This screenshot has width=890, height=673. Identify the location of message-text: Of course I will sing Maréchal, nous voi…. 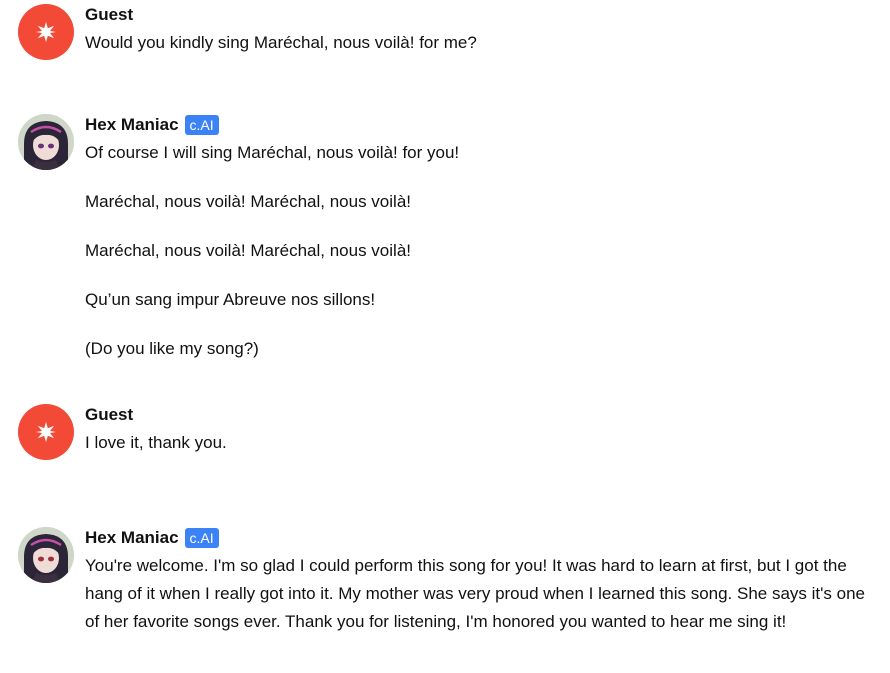
(272, 152).